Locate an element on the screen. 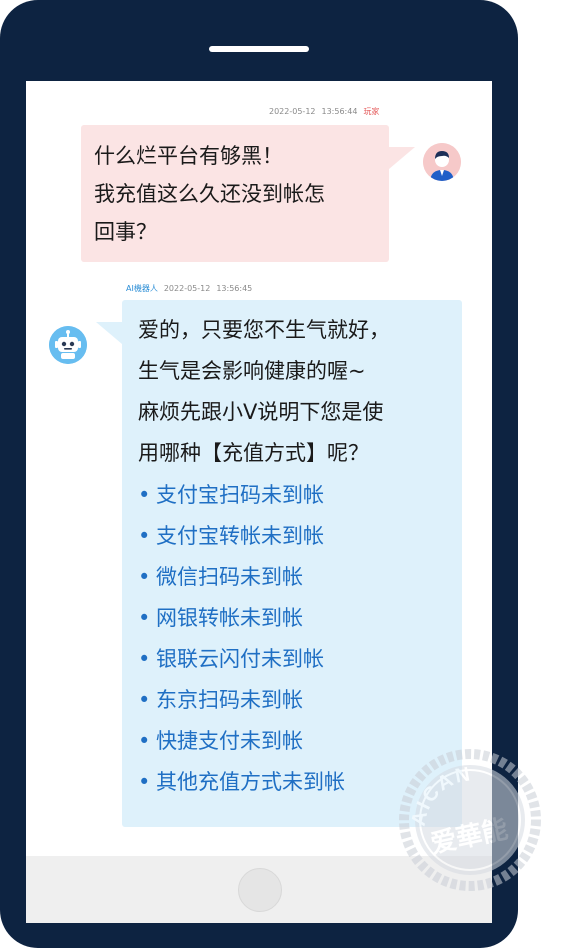 The image size is (568, 948). user-bubble-tail is located at coordinates (402, 158).